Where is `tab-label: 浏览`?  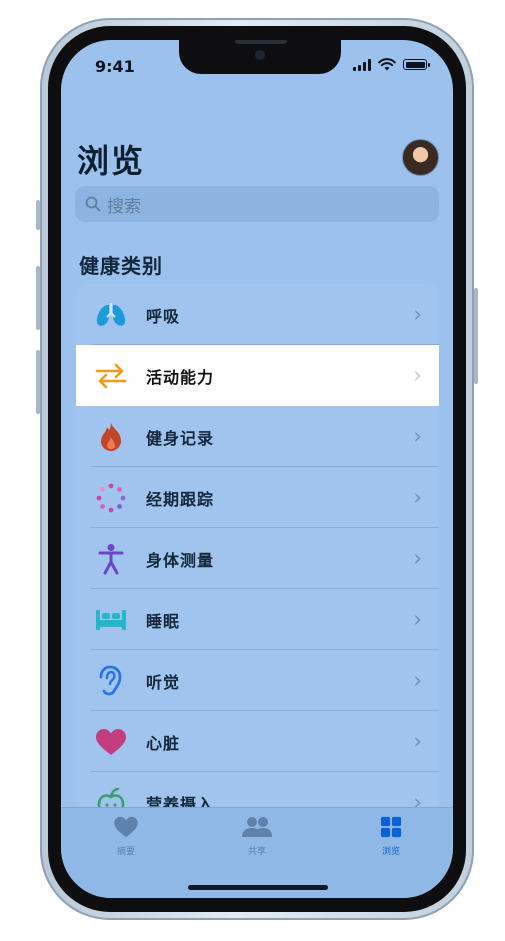
tab-label: 浏览 is located at coordinates (390, 852).